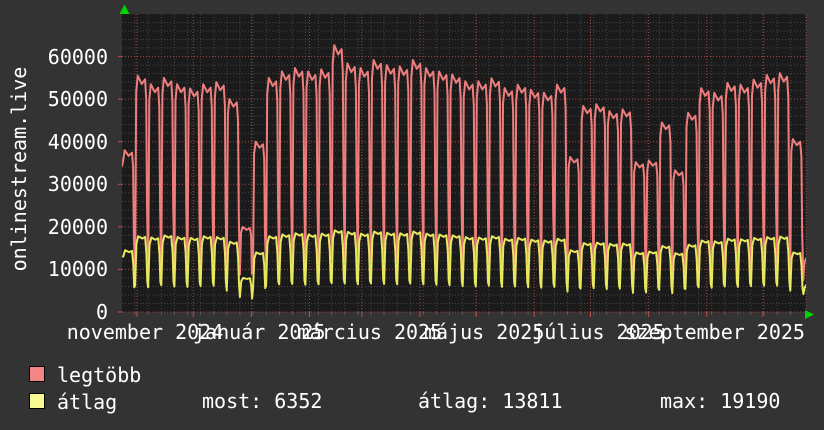  What do you see at coordinates (124, 9) in the screenshot?
I see `y-axis-arrow-icon` at bounding box center [124, 9].